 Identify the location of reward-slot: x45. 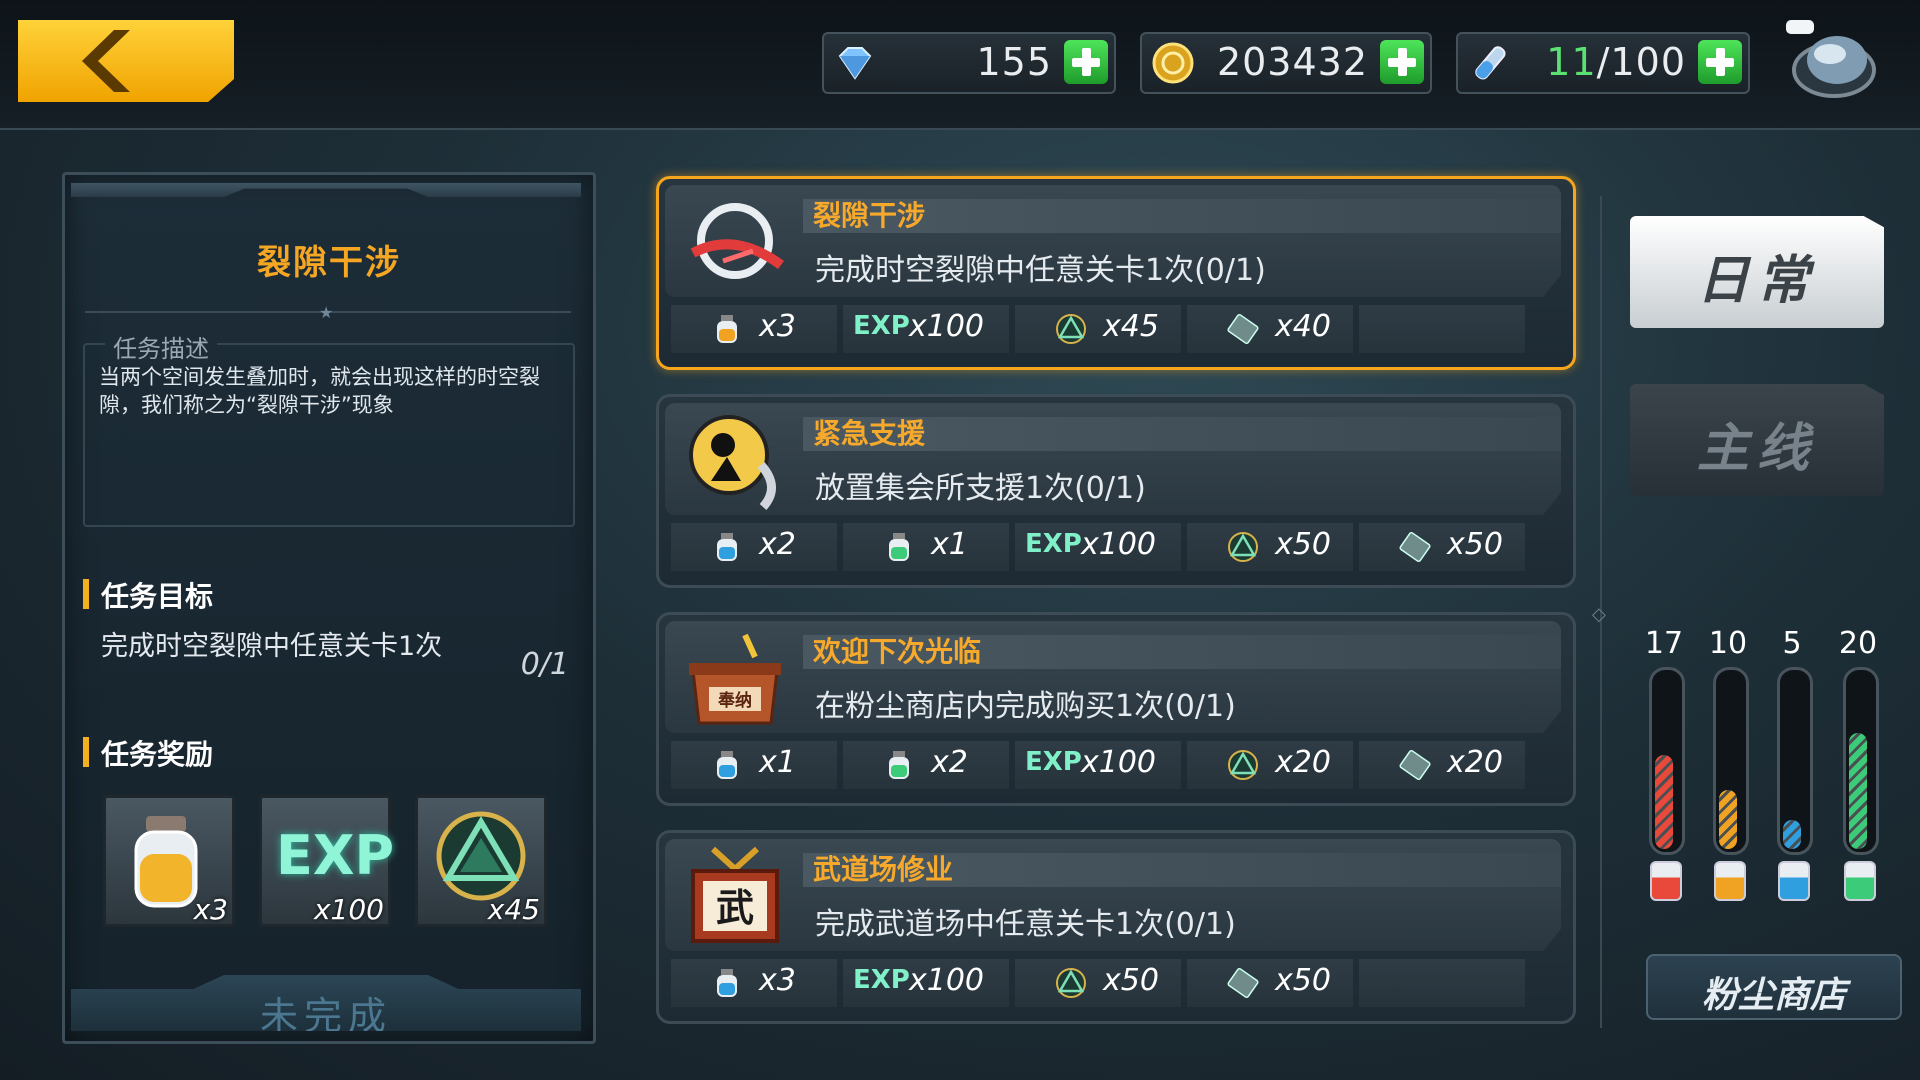
(1098, 329).